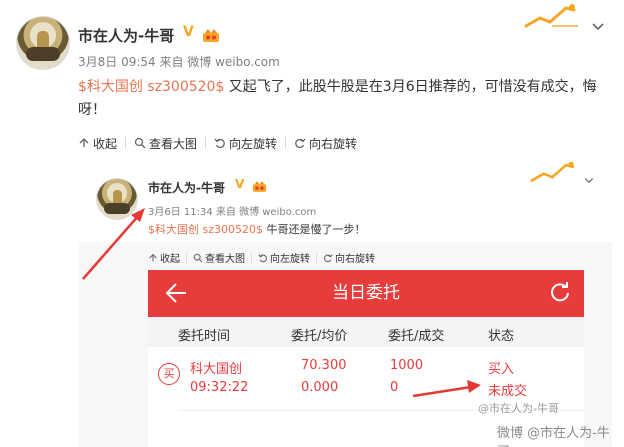 This screenshot has height=447, width=624. Describe the element at coordinates (394, 387) in the screenshot. I see `order-filled: 0` at that location.